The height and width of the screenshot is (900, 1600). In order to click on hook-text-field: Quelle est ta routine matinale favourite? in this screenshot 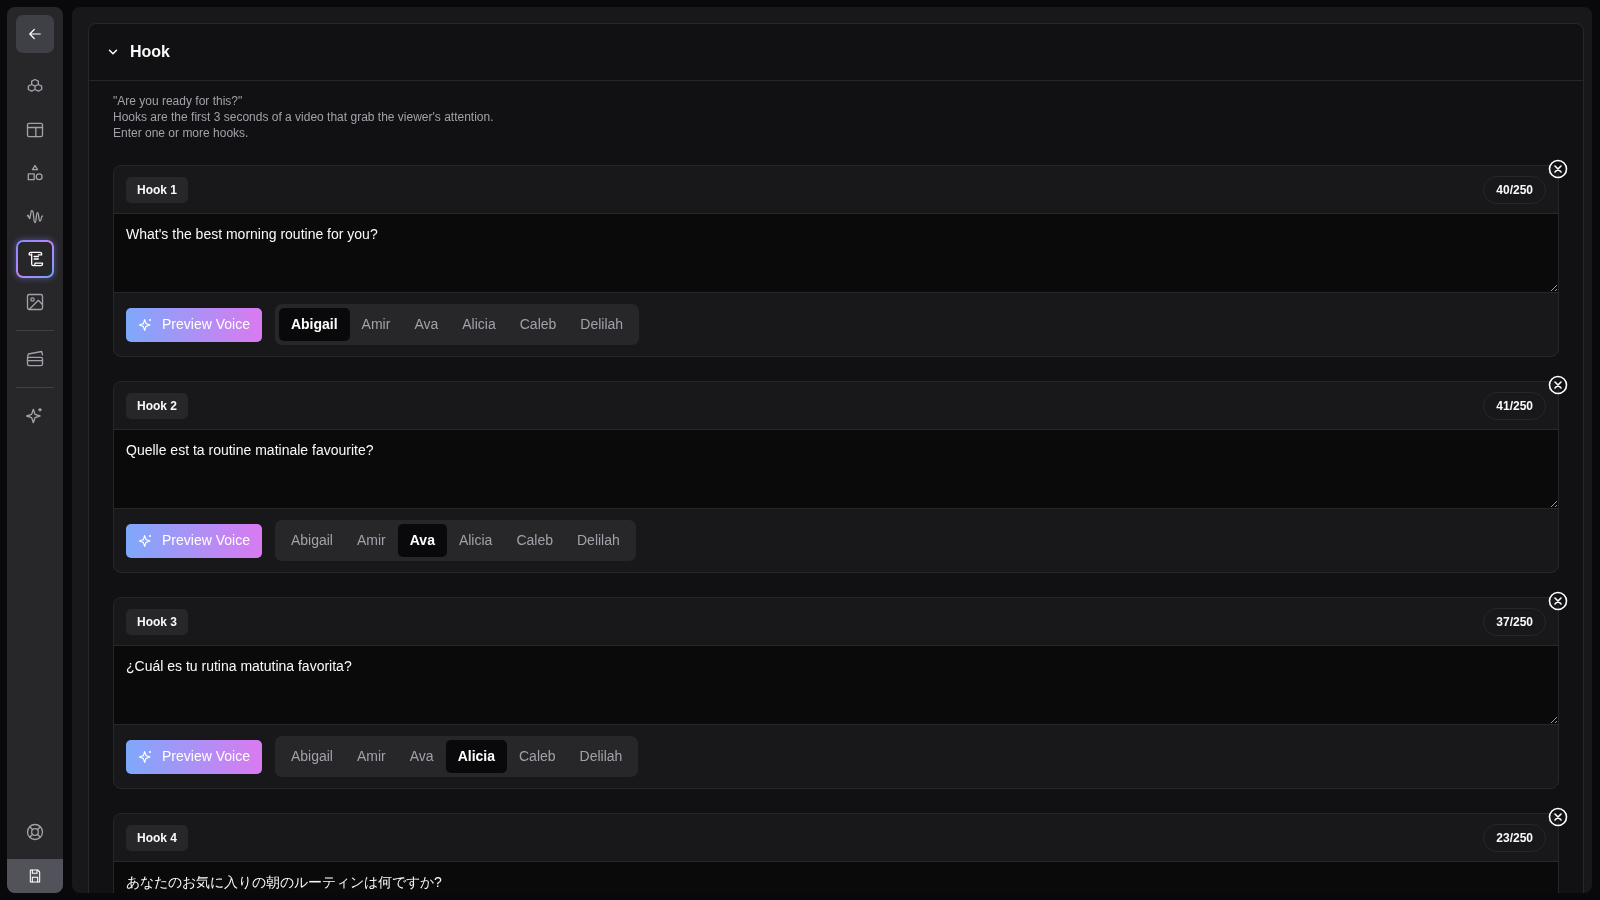, I will do `click(836, 469)`.